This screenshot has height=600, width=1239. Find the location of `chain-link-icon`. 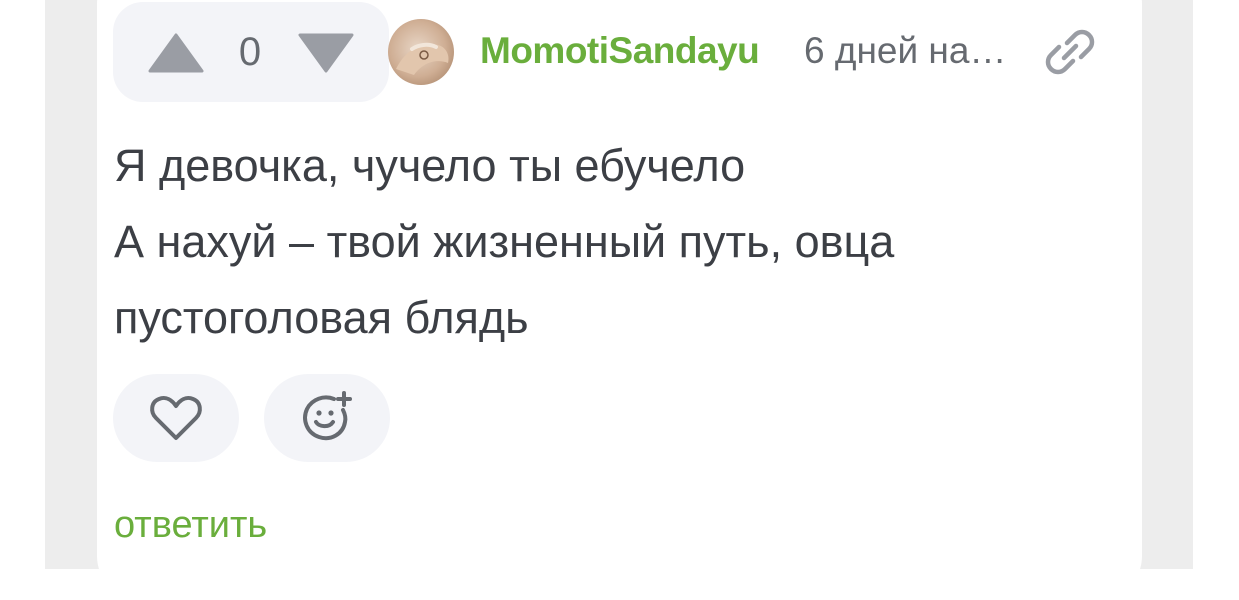

chain-link-icon is located at coordinates (1070, 52).